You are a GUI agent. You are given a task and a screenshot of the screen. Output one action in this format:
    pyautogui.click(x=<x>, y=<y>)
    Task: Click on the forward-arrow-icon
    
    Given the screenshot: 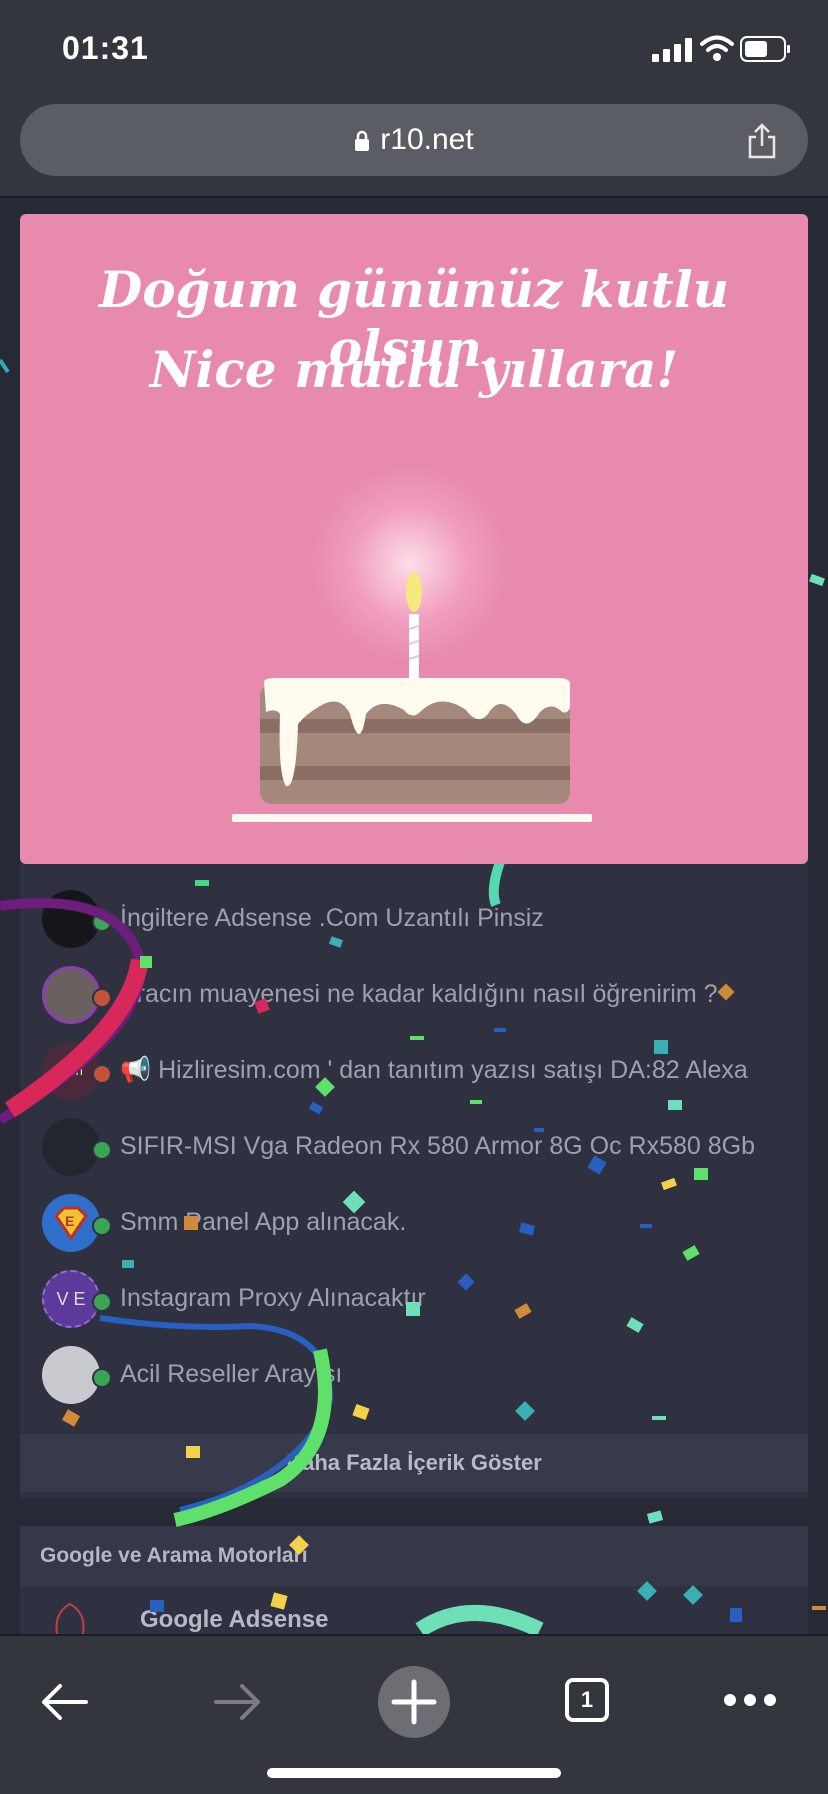 What is the action you would take?
    pyautogui.click(x=238, y=1702)
    